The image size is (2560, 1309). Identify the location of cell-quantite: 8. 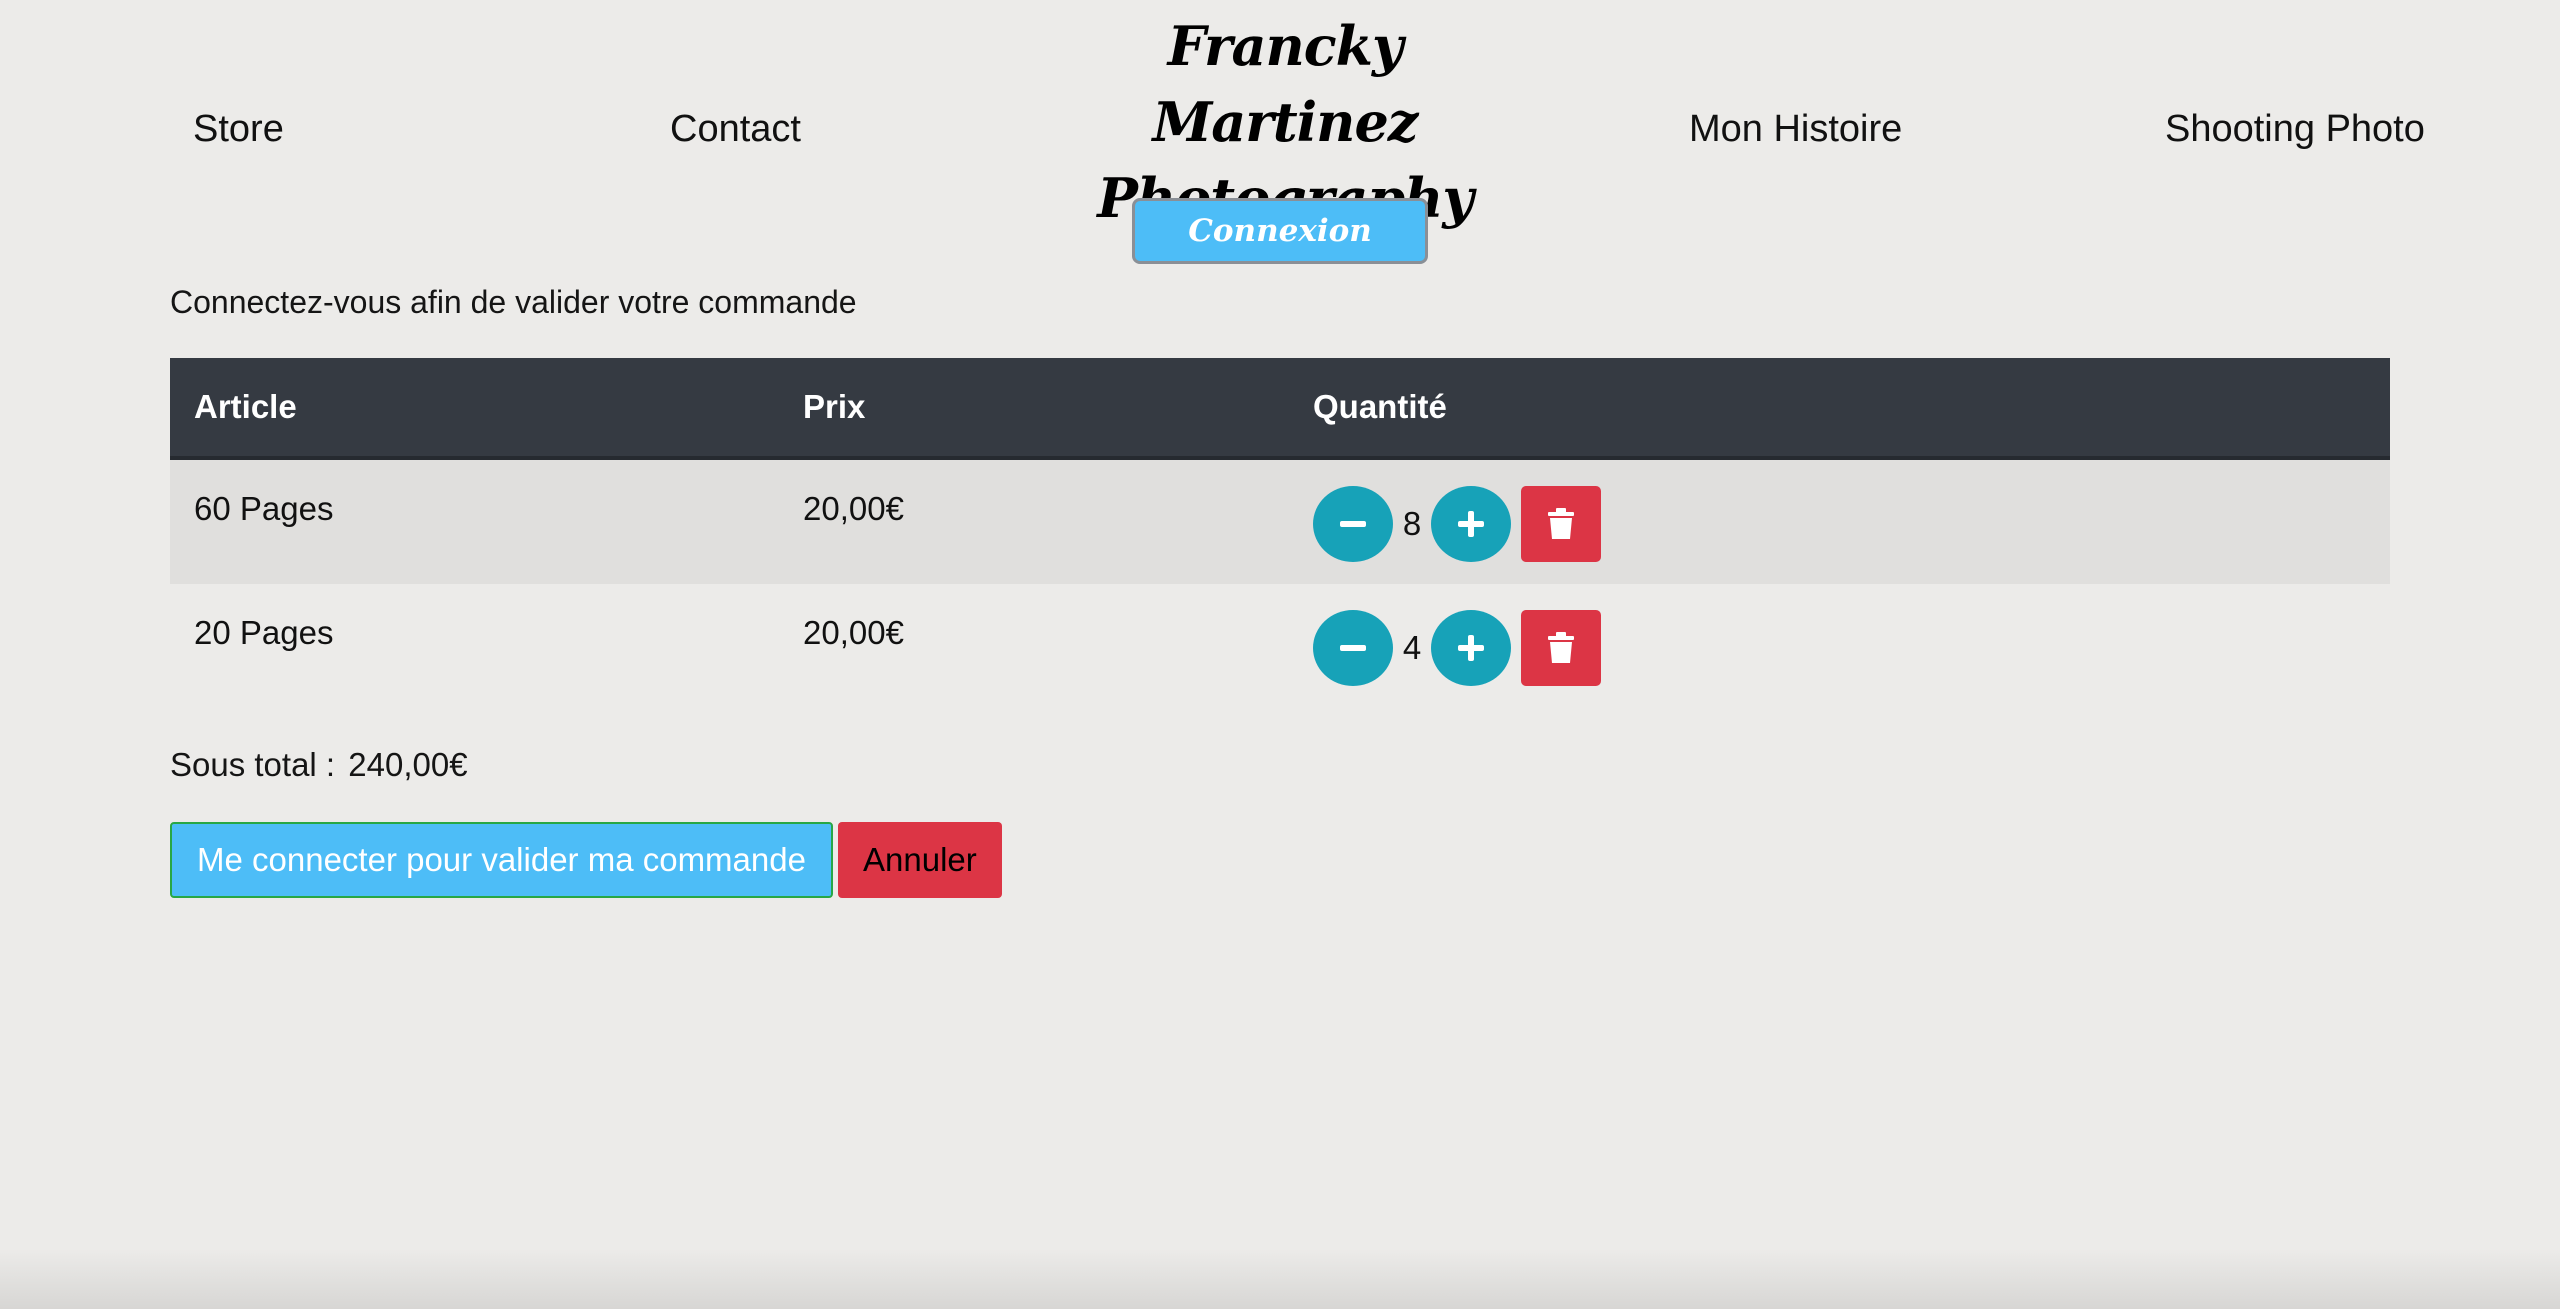
(1839, 521).